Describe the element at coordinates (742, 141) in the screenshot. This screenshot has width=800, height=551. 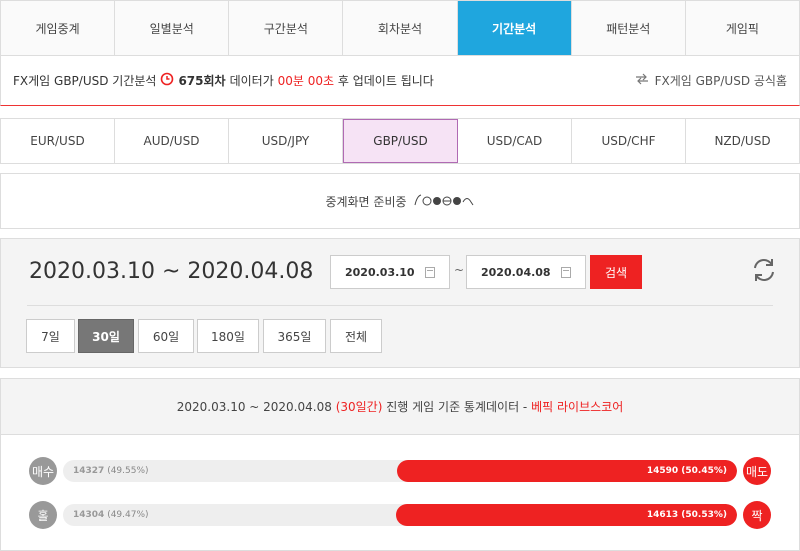
I see `pair-nzd-usd: NZD/USD` at that location.